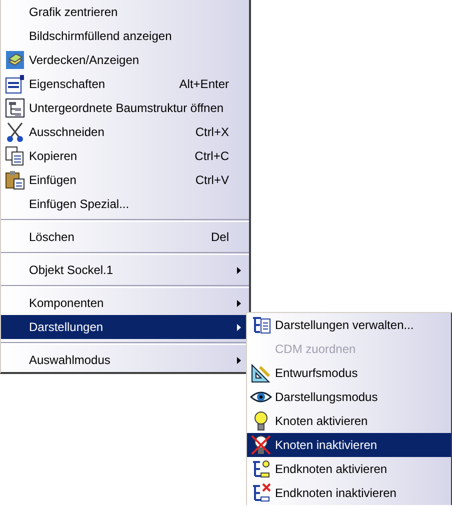  I want to click on tree-cross-icon, so click(261, 493).